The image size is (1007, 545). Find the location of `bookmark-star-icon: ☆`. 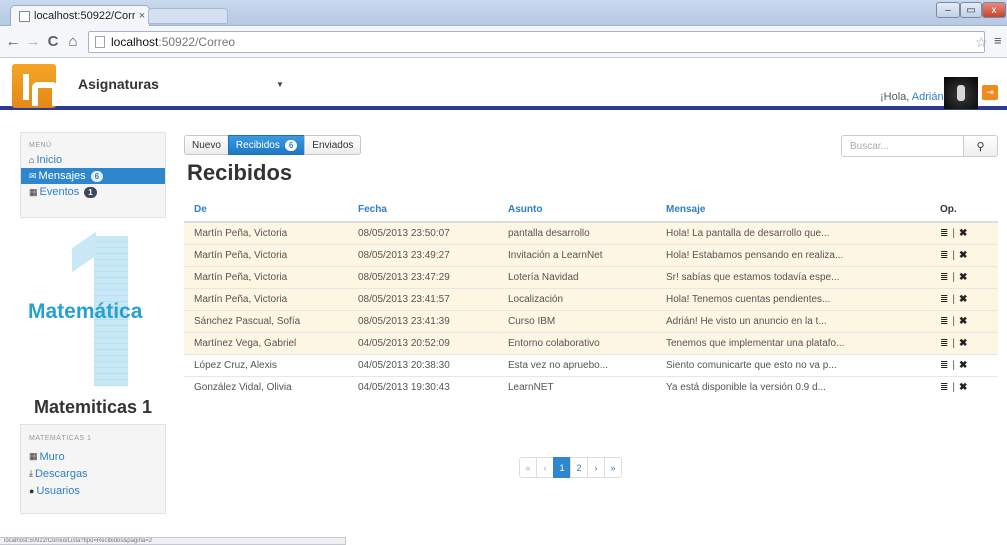

bookmark-star-icon: ☆ is located at coordinates (981, 42).